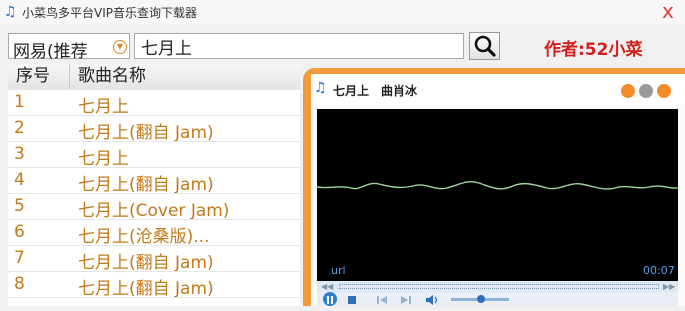 Image resolution: width=685 pixels, height=311 pixels. Describe the element at coordinates (351, 91) in the screenshot. I see `player-song-title: 七月上` at that location.